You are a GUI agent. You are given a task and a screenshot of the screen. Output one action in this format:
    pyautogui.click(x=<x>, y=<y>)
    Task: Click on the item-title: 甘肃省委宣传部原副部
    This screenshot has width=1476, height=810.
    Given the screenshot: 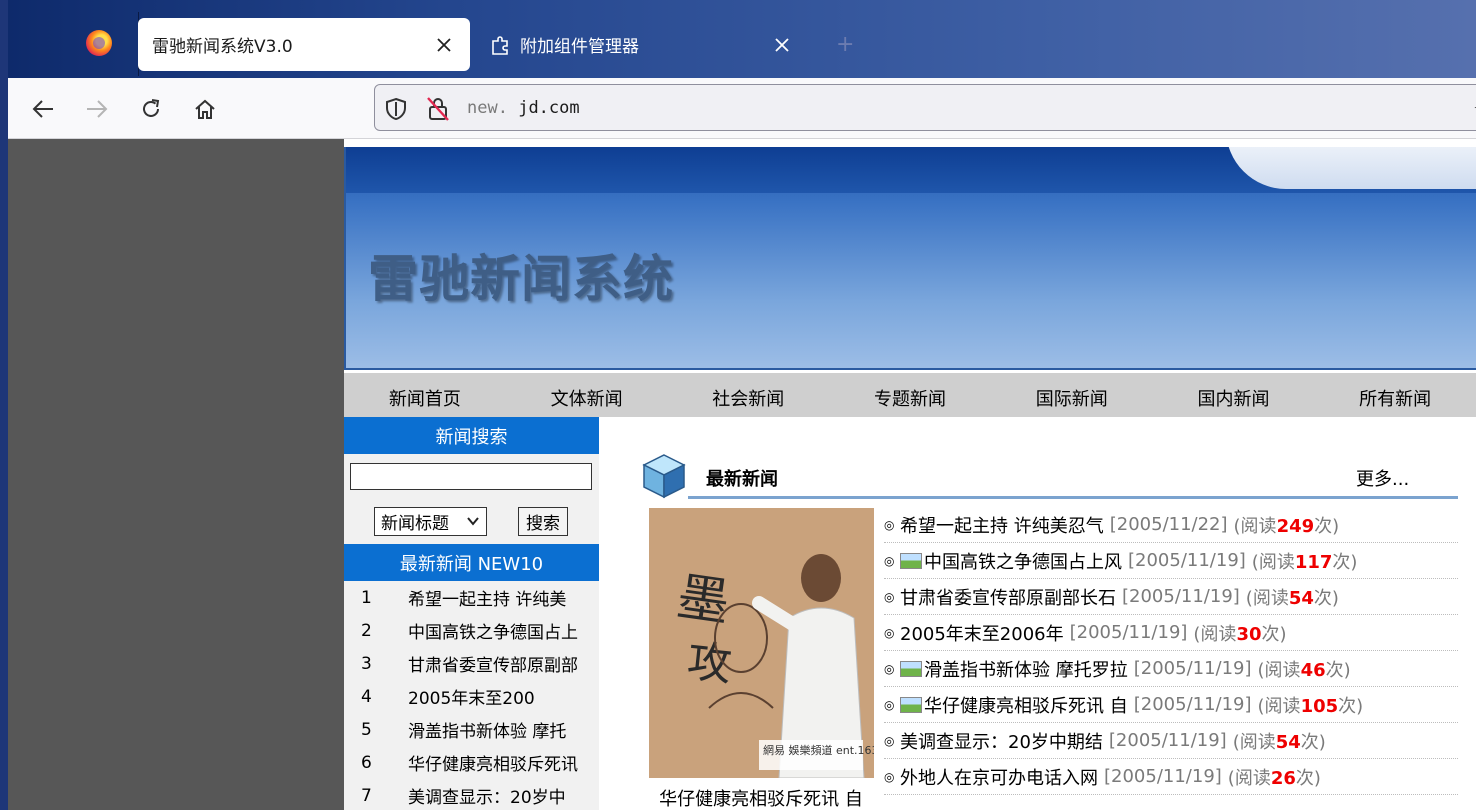 What is the action you would take?
    pyautogui.click(x=503, y=663)
    